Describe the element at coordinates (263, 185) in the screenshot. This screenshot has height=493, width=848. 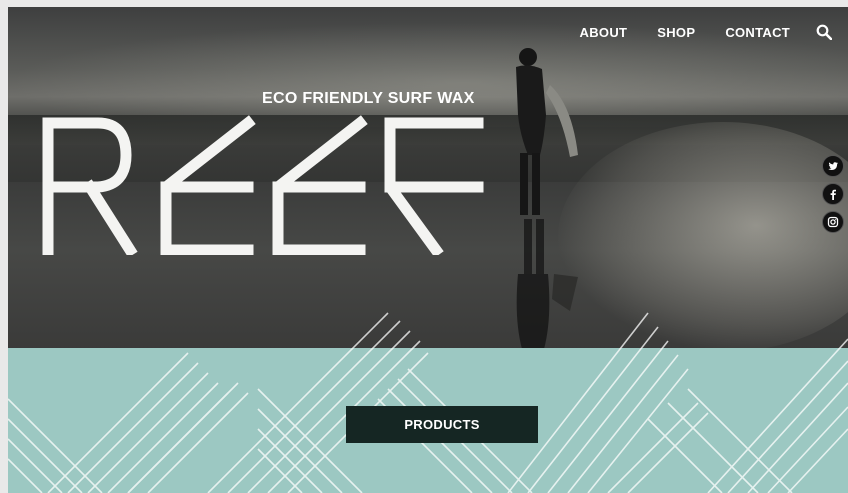
I see `reef-logo` at that location.